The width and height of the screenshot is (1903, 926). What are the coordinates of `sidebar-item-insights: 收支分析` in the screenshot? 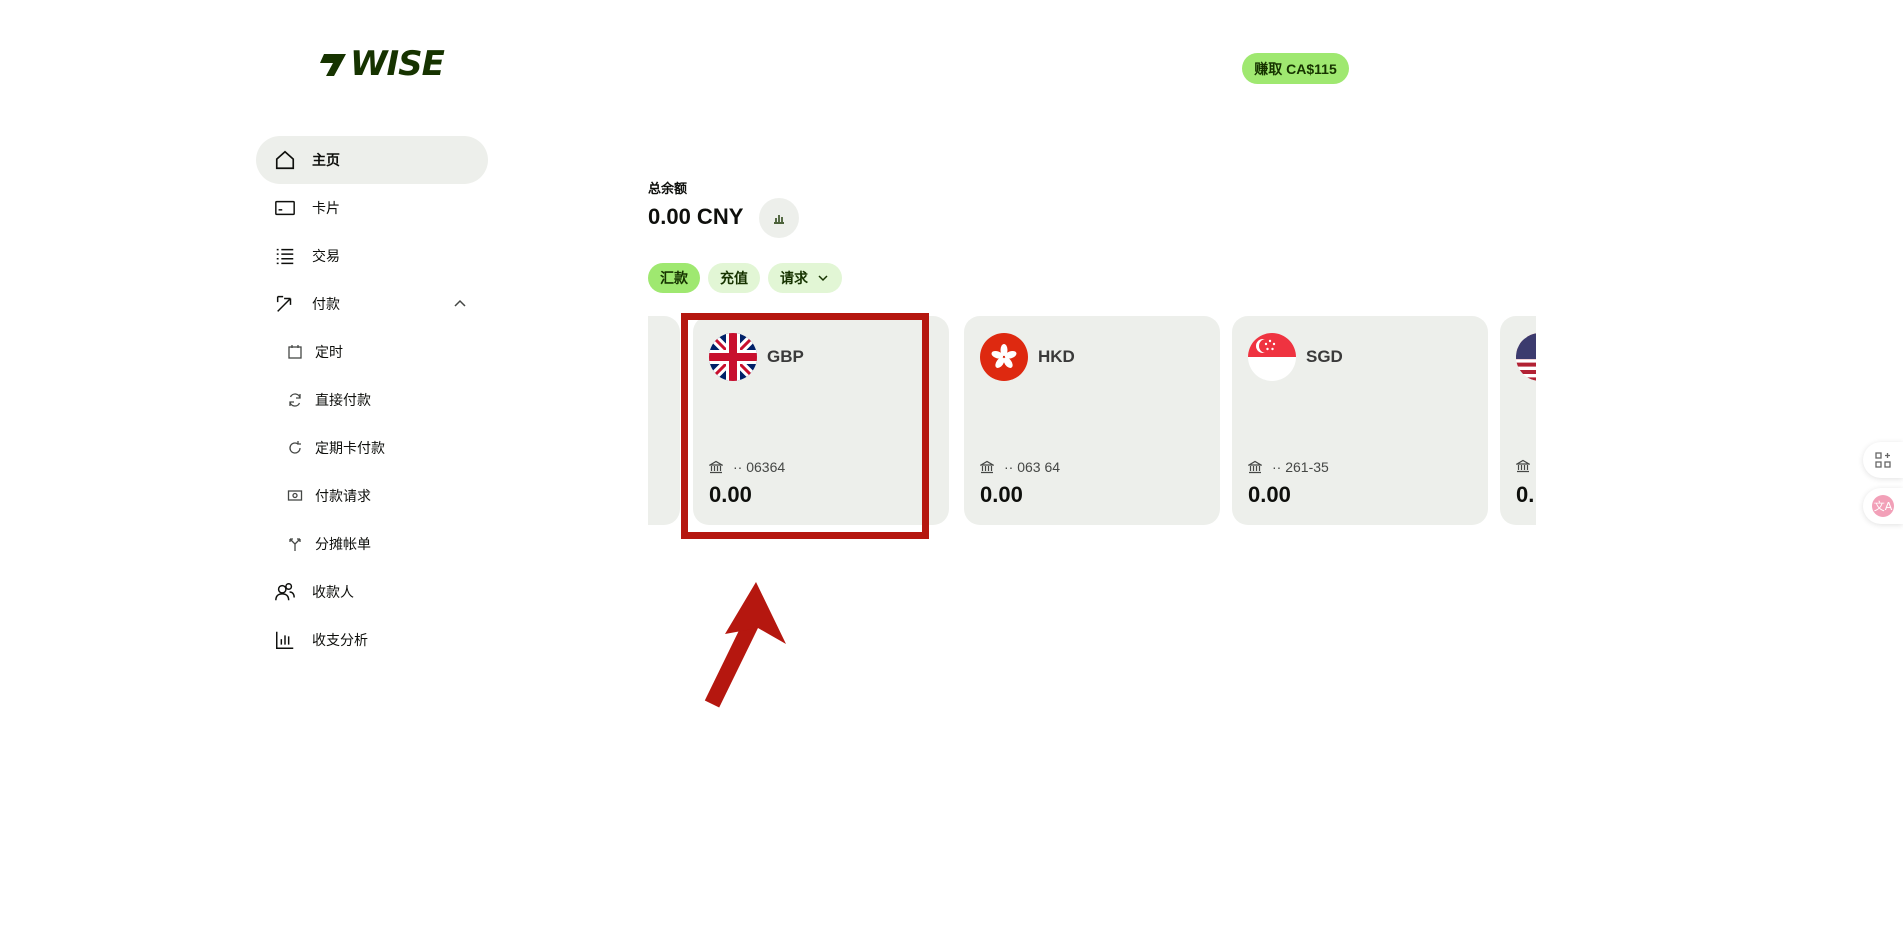 It's located at (372, 640).